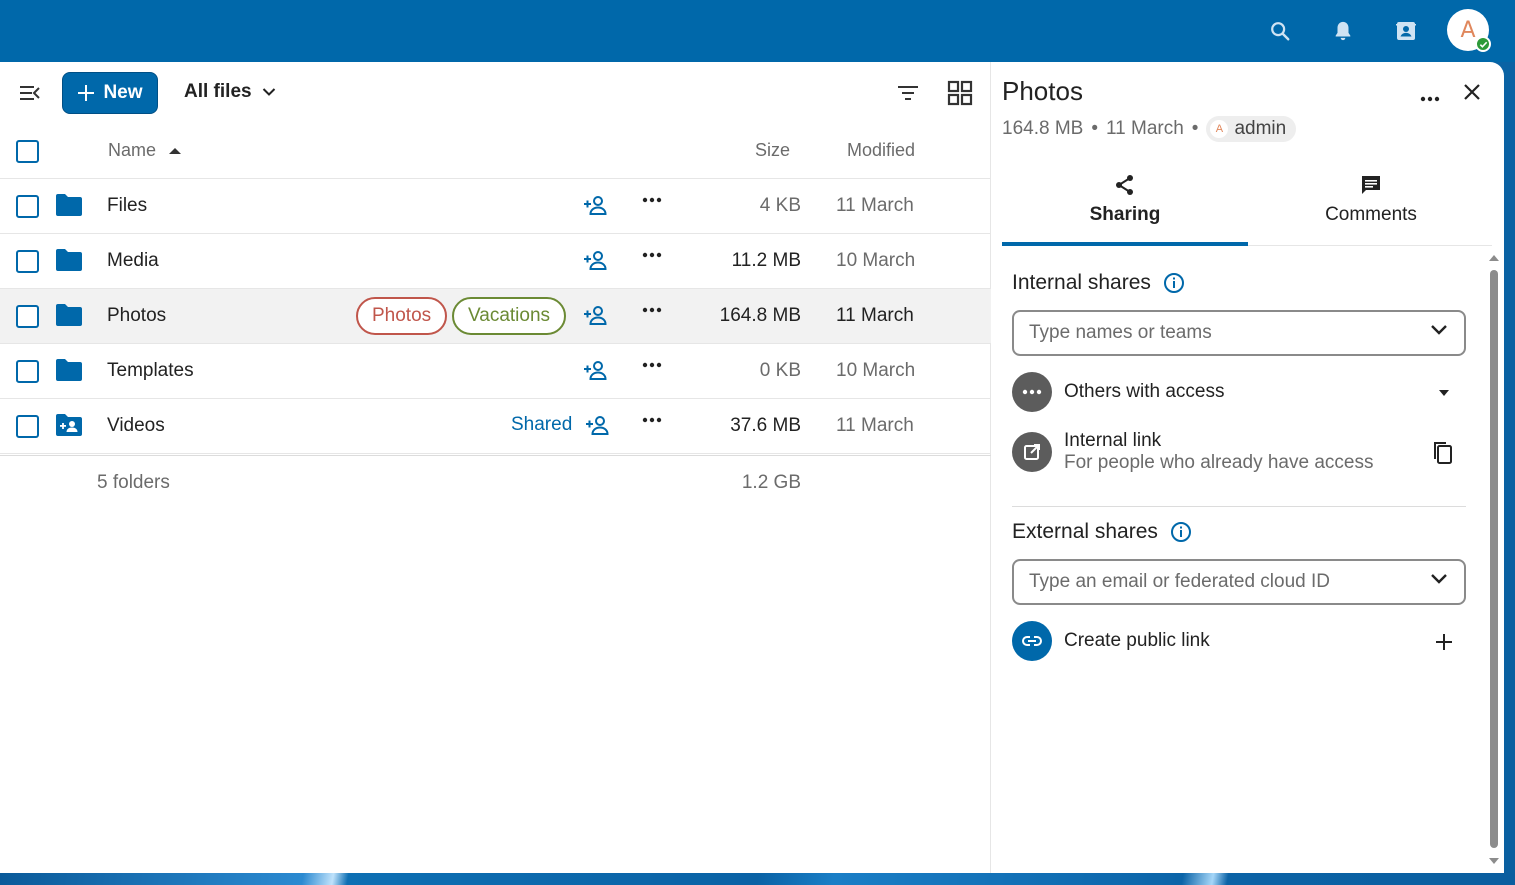  Describe the element at coordinates (1239, 394) in the screenshot. I see `others-with-access: Others with access` at that location.